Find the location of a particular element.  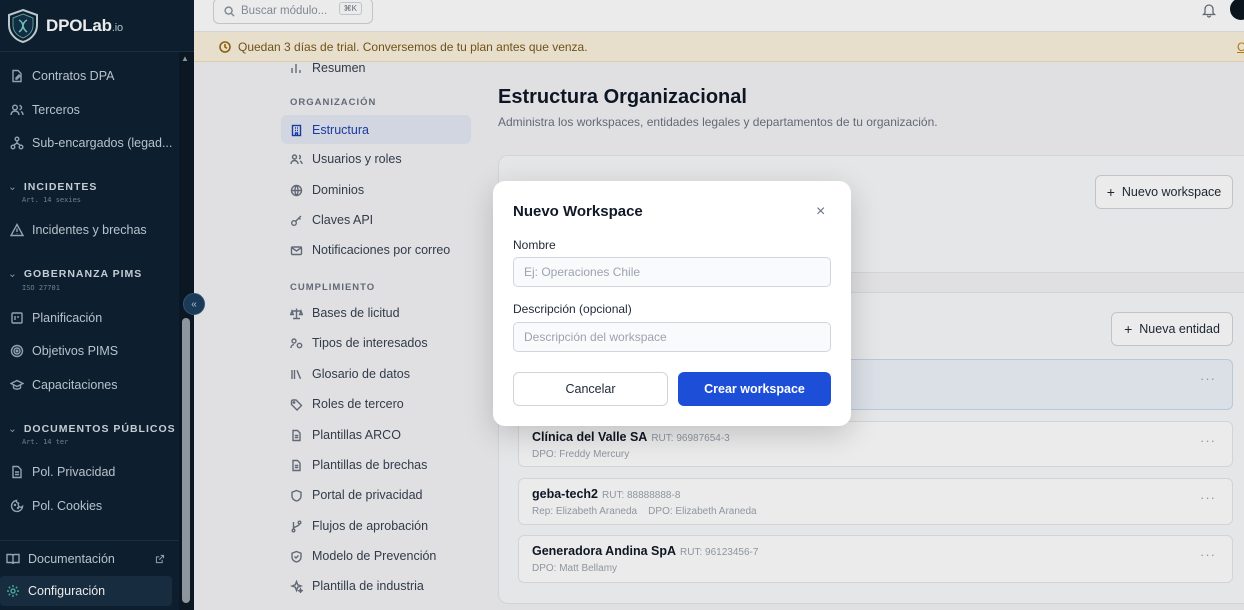

name-input is located at coordinates (672, 272).